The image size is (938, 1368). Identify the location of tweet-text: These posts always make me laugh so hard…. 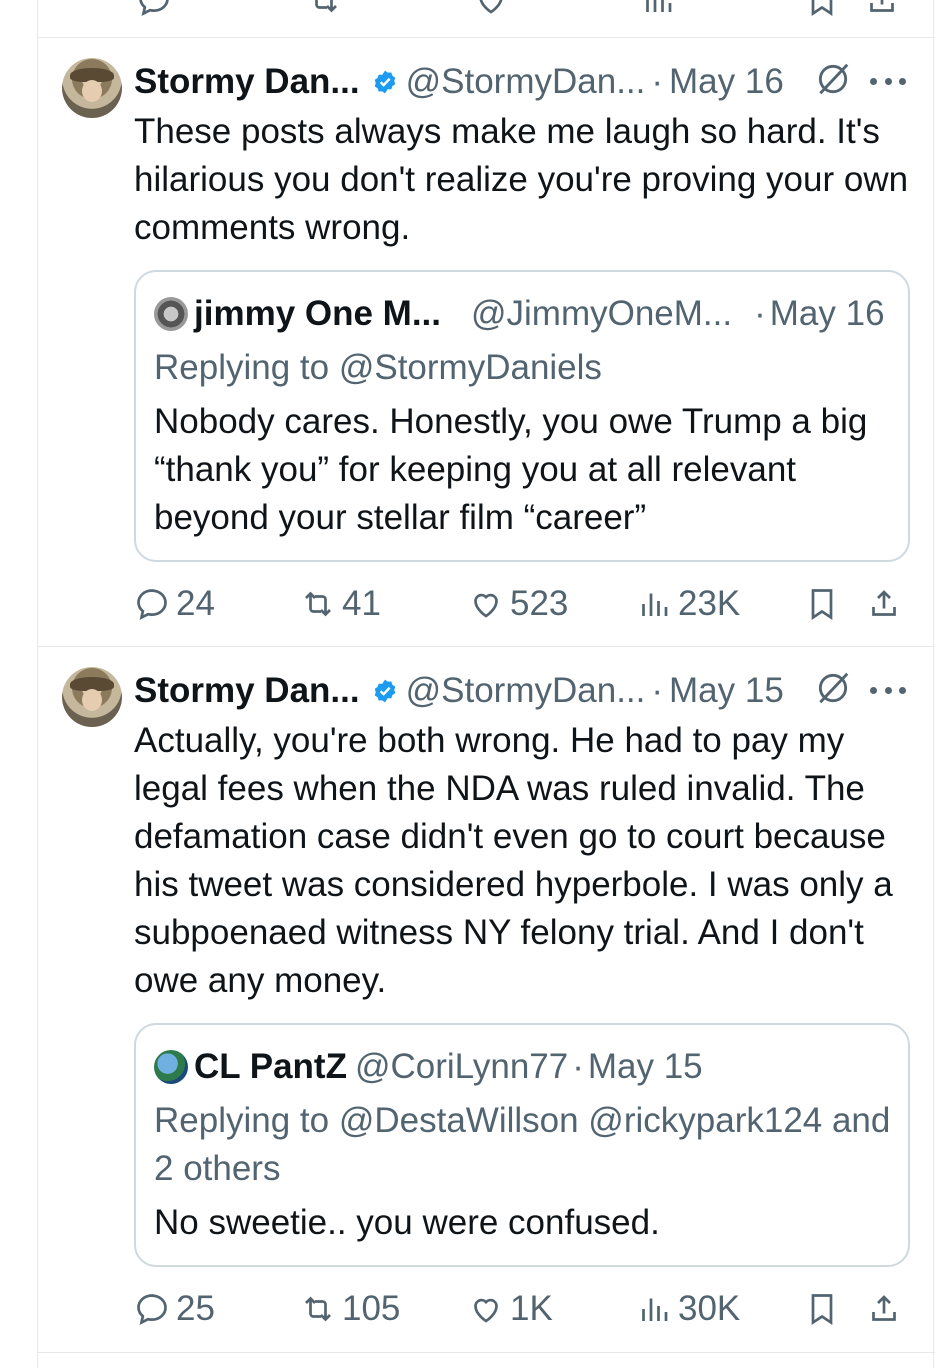
(521, 179).